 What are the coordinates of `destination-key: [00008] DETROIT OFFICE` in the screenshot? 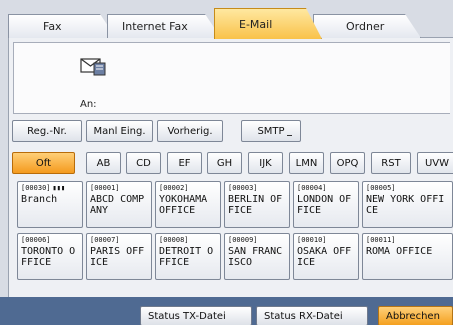 It's located at (188, 256).